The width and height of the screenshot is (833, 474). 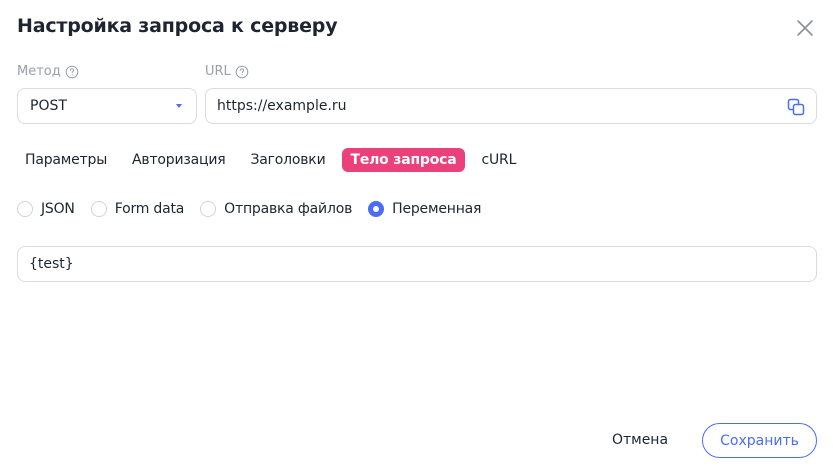 What do you see at coordinates (759, 440) in the screenshot?
I see `save-button: Сохранить` at bounding box center [759, 440].